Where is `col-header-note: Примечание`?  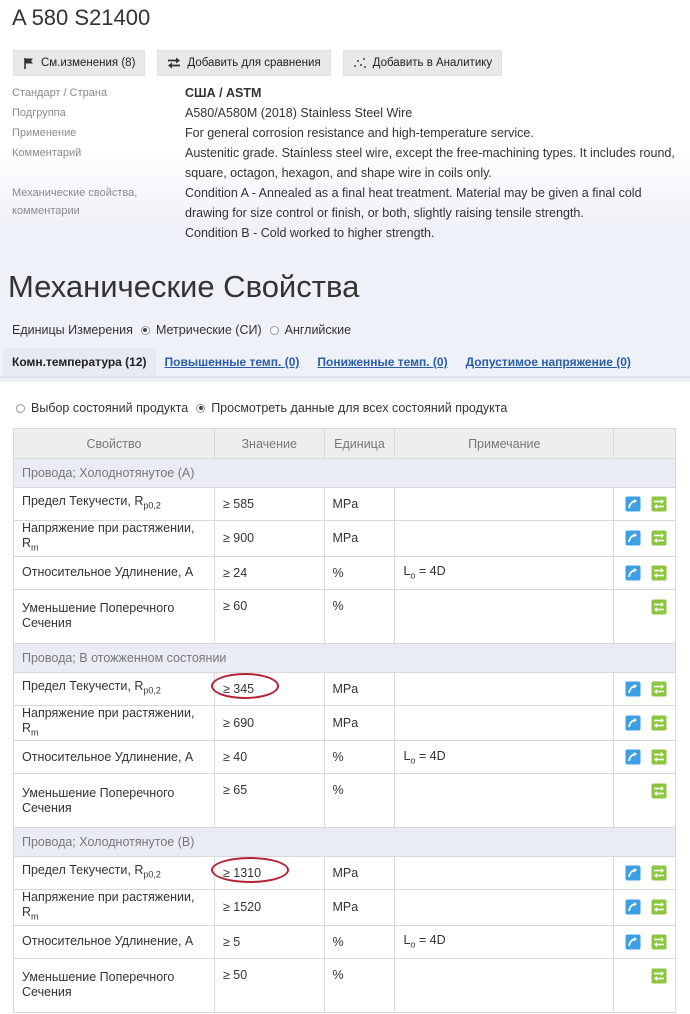
col-header-note: Примечание is located at coordinates (504, 443).